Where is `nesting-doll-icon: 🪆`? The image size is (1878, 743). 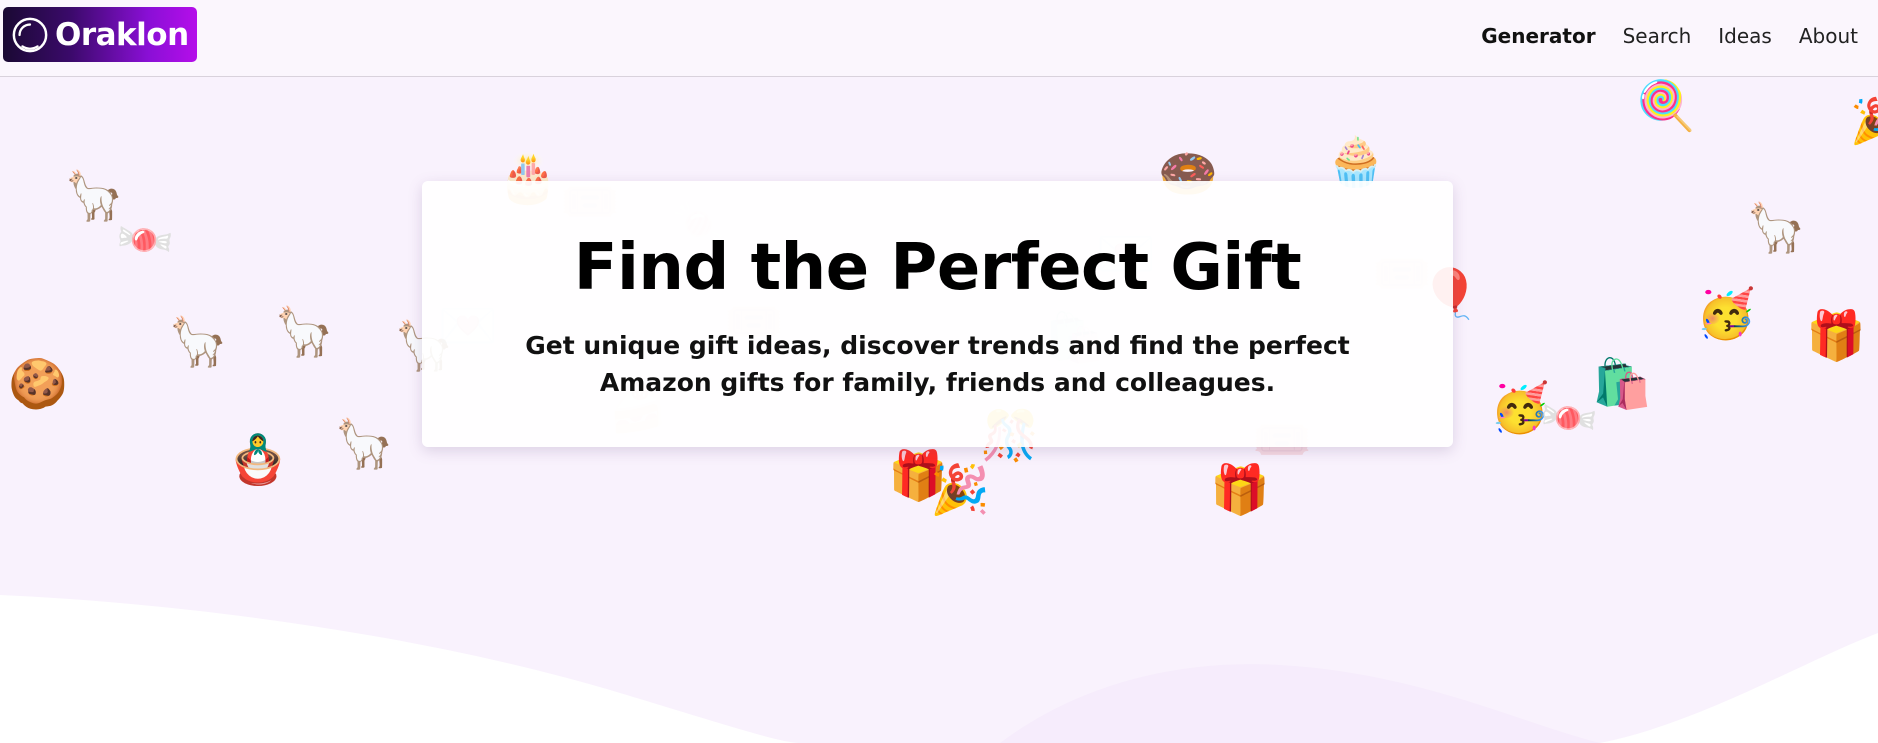 nesting-doll-icon: 🪆 is located at coordinates (258, 460).